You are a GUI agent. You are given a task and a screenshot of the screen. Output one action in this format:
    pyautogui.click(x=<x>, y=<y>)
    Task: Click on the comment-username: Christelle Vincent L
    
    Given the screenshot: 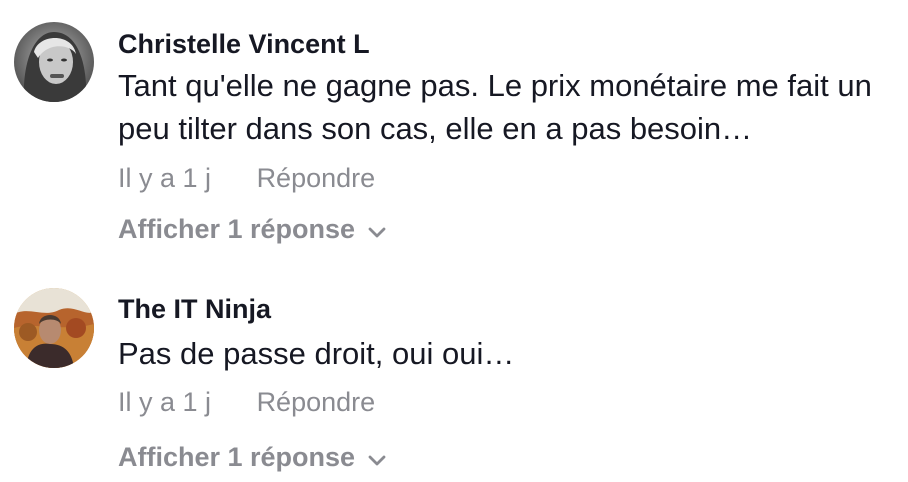 What is the action you would take?
    pyautogui.click(x=244, y=44)
    